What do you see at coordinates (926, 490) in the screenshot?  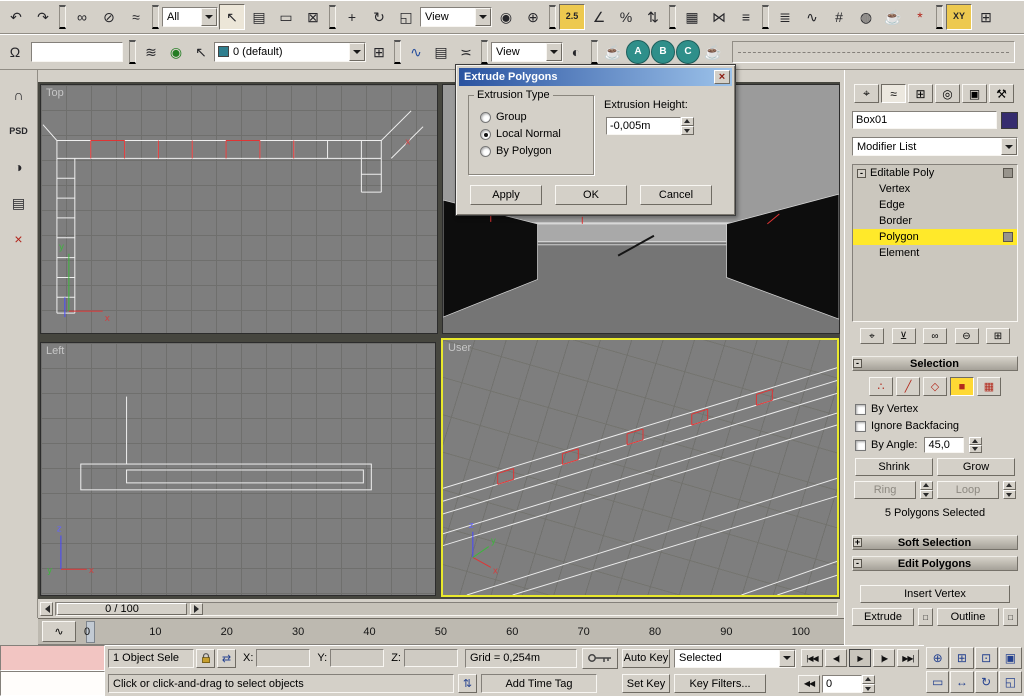 I see `ring-spinner` at bounding box center [926, 490].